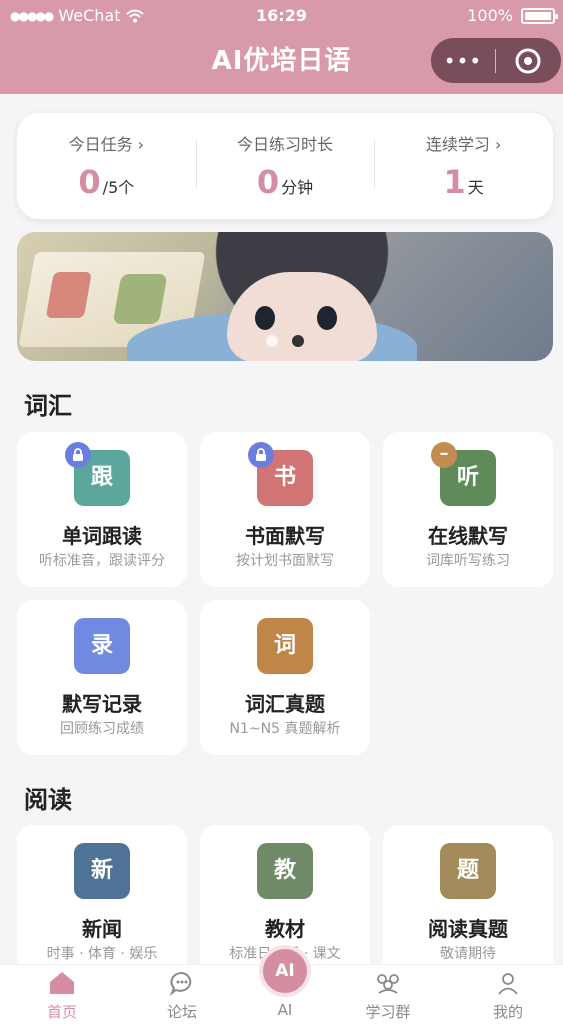 This screenshot has height=1024, width=563. What do you see at coordinates (102, 871) in the screenshot?
I see `news-icon: 新` at bounding box center [102, 871].